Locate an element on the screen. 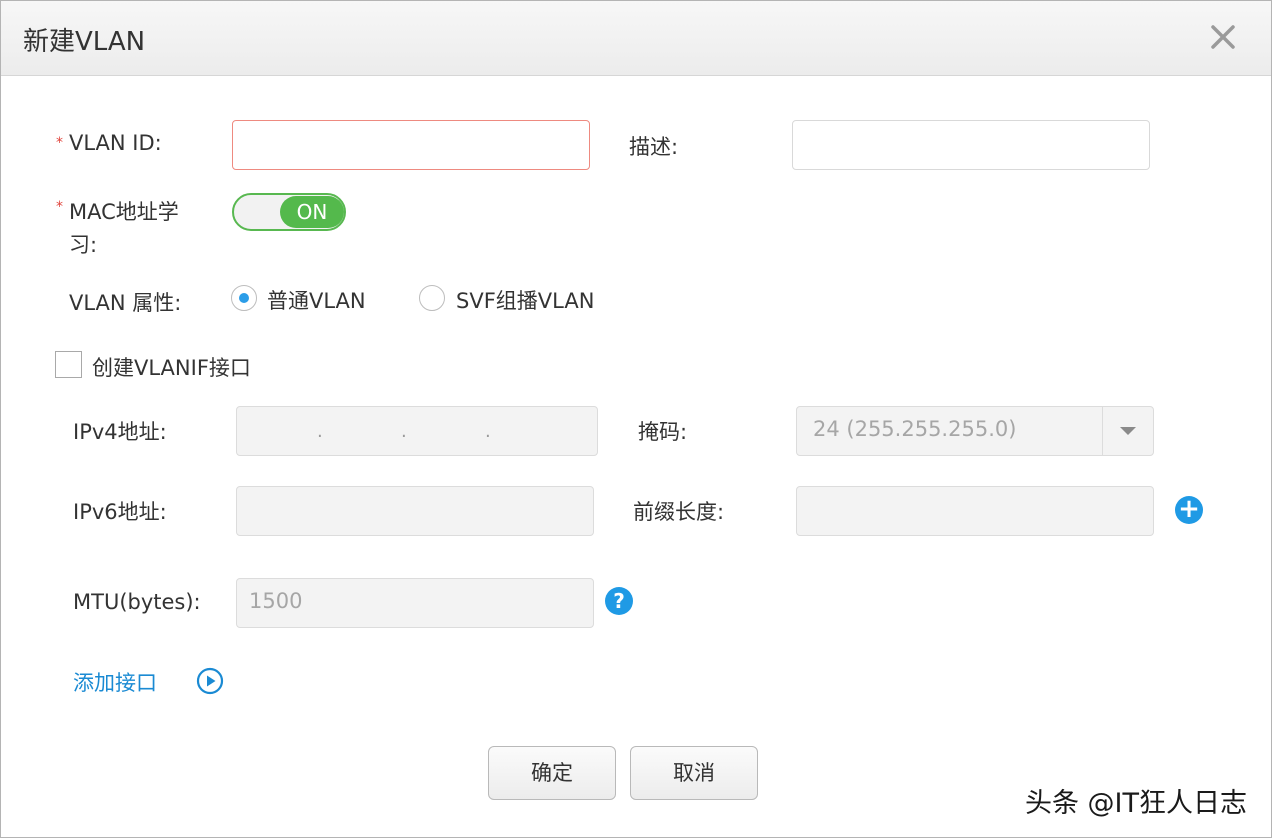 The height and width of the screenshot is (838, 1272). create-vlanif-label: 创建VLANIF接口 is located at coordinates (171, 368).